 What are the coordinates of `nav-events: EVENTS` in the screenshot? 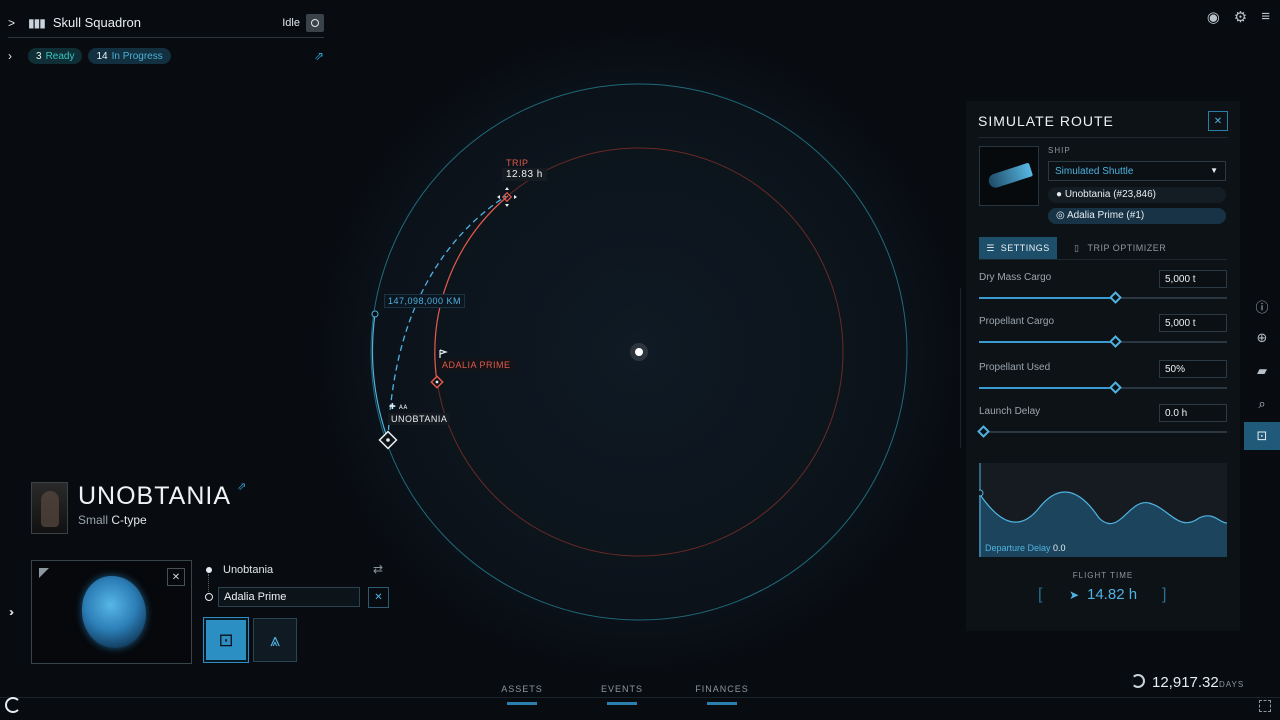 It's located at (622, 694).